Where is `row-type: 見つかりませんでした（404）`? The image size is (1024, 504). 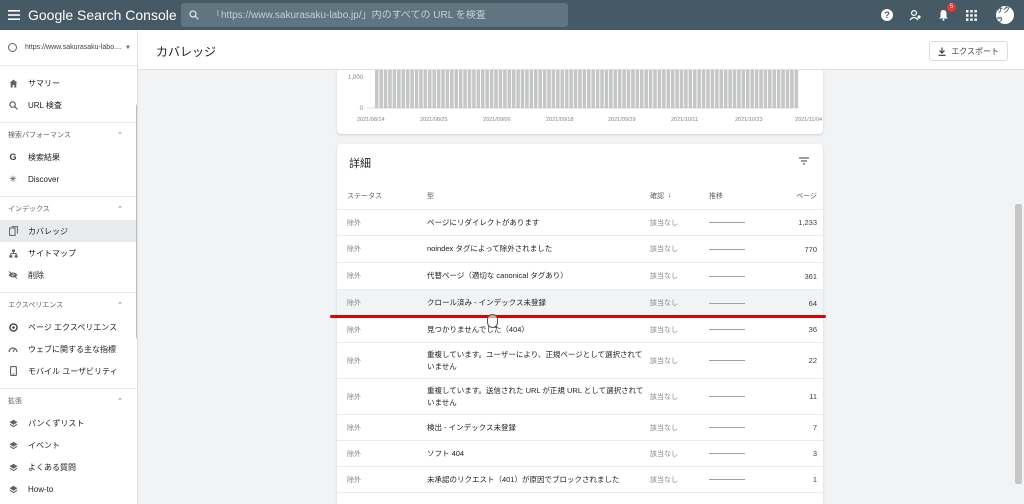
row-type: 見つかりませんでした（404） is located at coordinates (478, 329).